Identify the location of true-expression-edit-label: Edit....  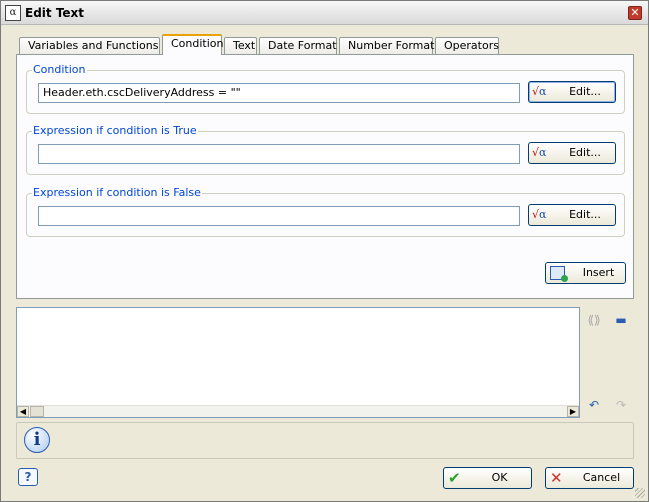
(585, 152).